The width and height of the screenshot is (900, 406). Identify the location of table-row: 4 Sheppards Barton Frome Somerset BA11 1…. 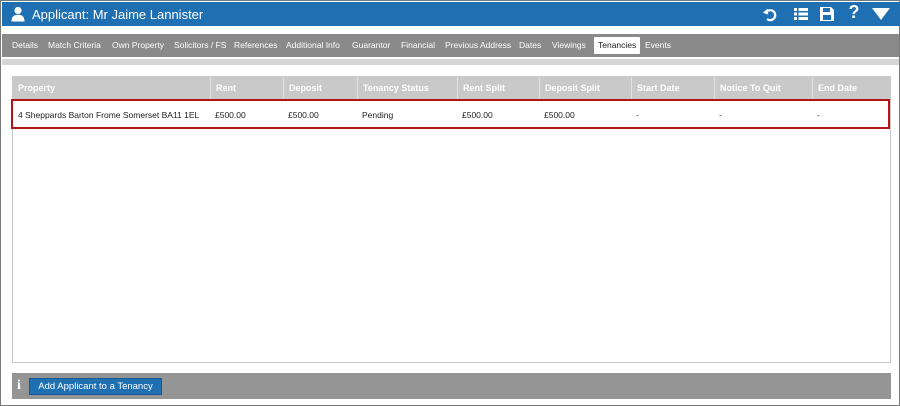
(451, 115).